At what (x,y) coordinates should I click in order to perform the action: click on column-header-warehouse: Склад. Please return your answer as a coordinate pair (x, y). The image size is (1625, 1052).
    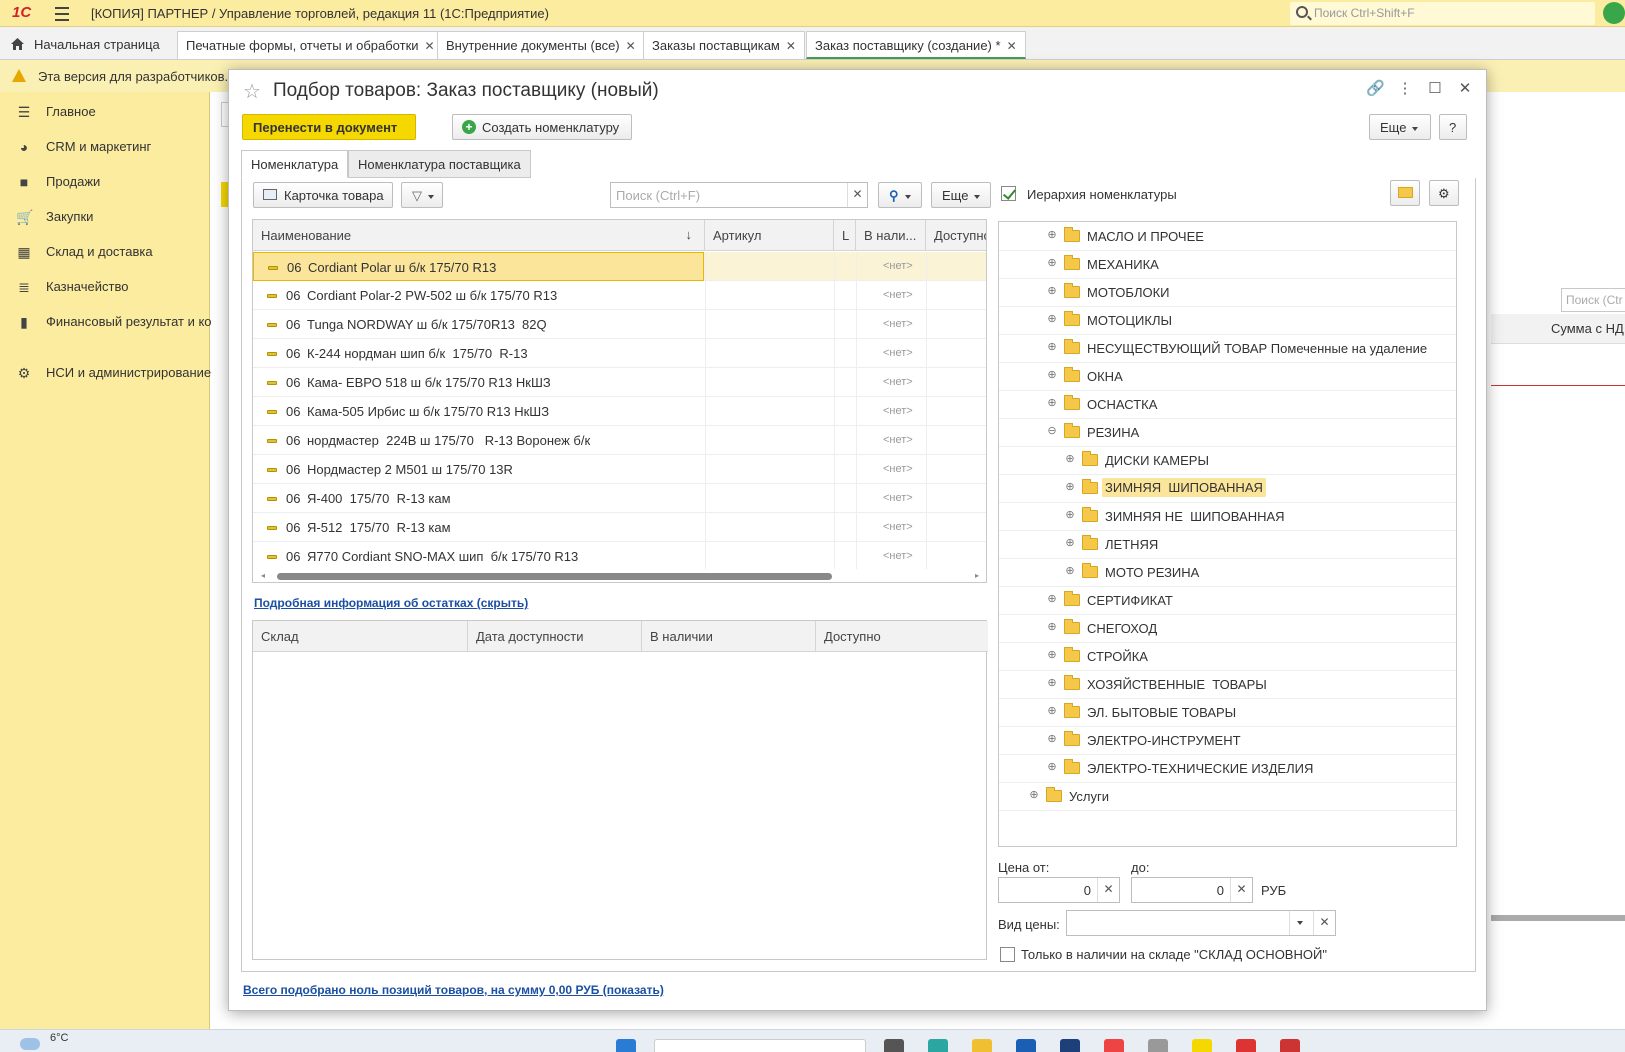
    Looking at the image, I should click on (360, 636).